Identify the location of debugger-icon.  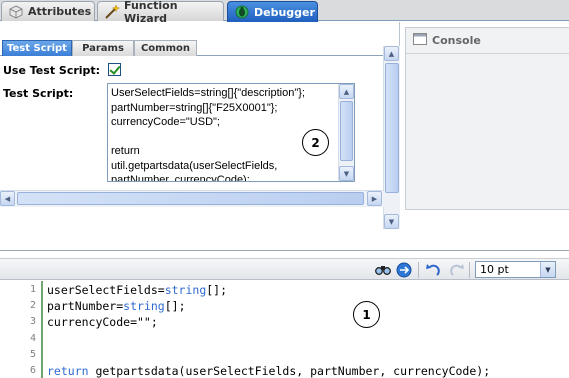
(242, 12).